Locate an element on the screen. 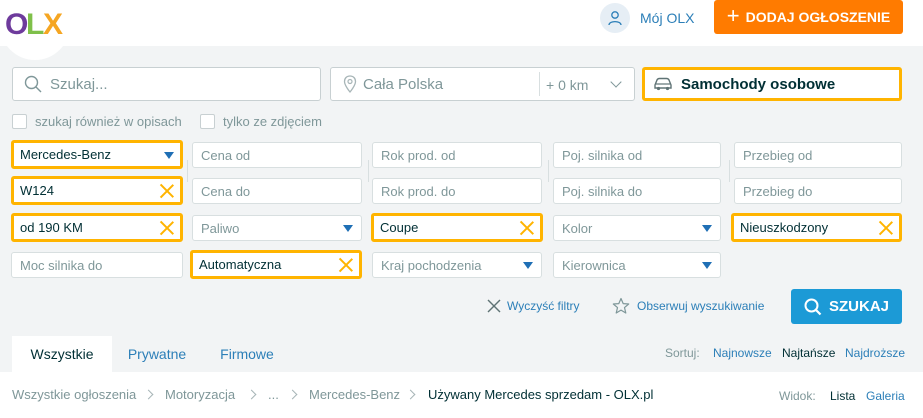  tab-business: Firmowe is located at coordinates (247, 354).